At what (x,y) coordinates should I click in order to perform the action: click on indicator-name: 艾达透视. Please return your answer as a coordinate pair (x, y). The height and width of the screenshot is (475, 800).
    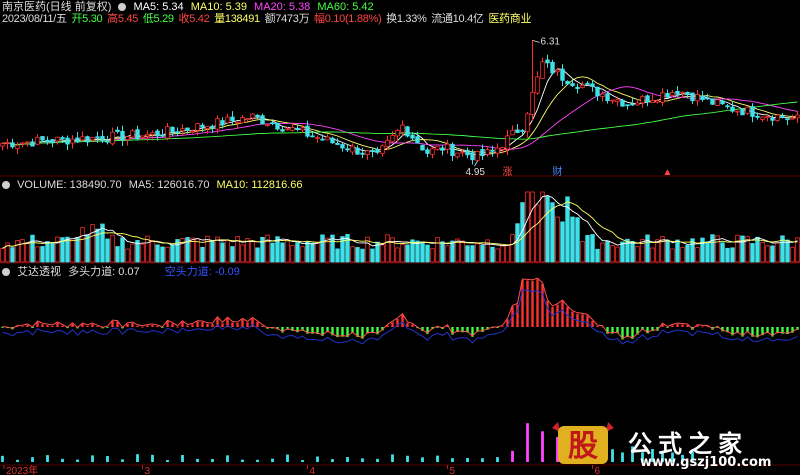
    Looking at the image, I should click on (39, 272).